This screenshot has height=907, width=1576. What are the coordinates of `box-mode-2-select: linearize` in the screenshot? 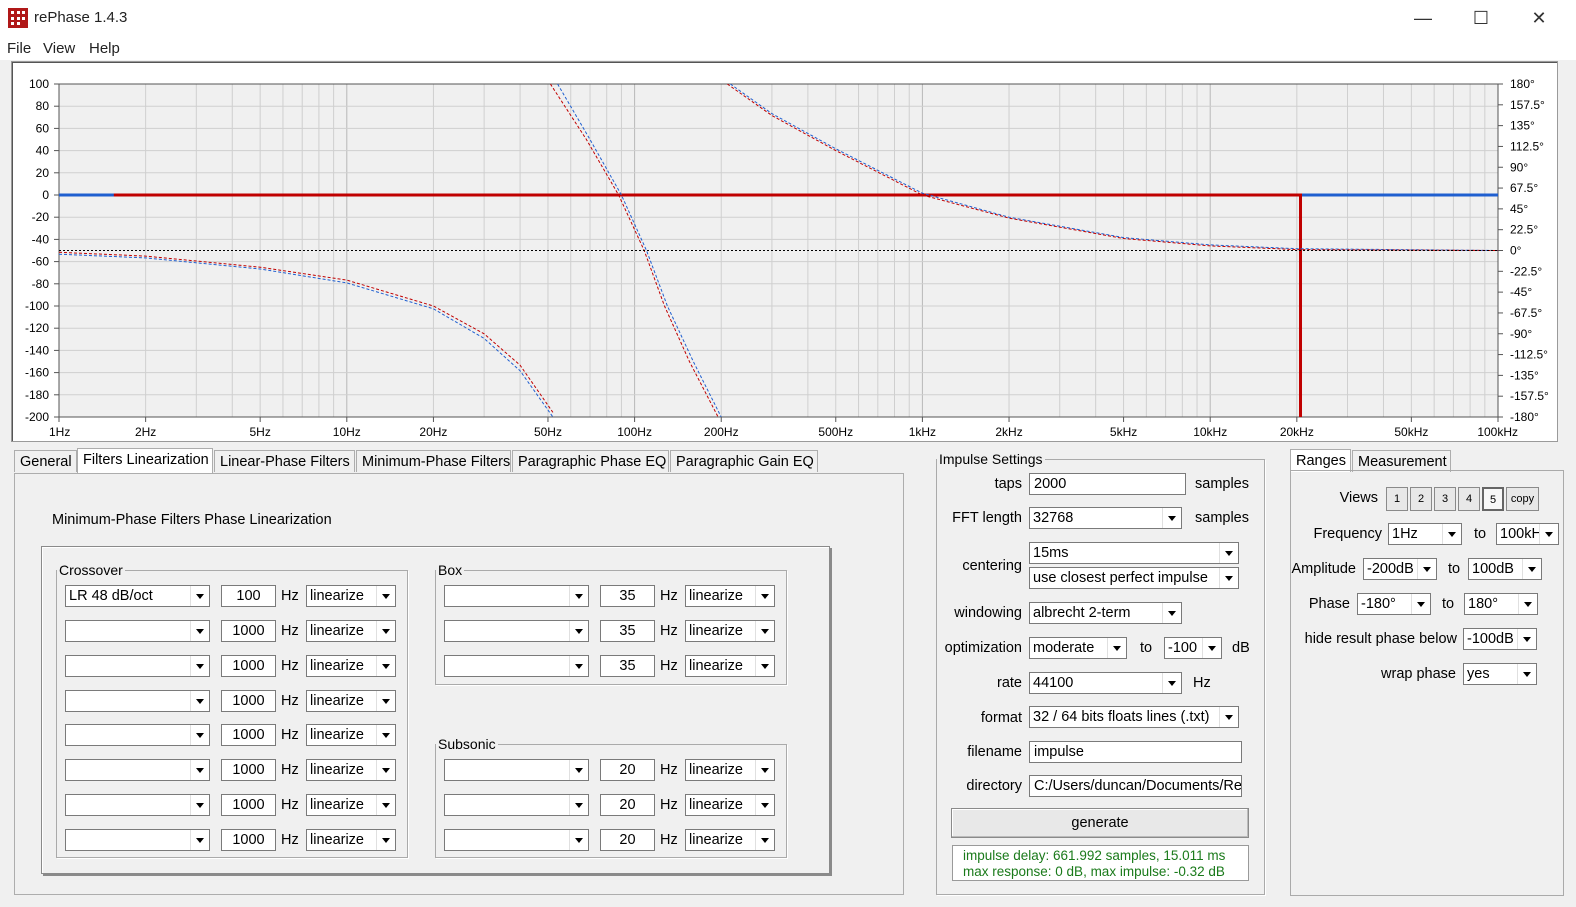 It's located at (730, 631).